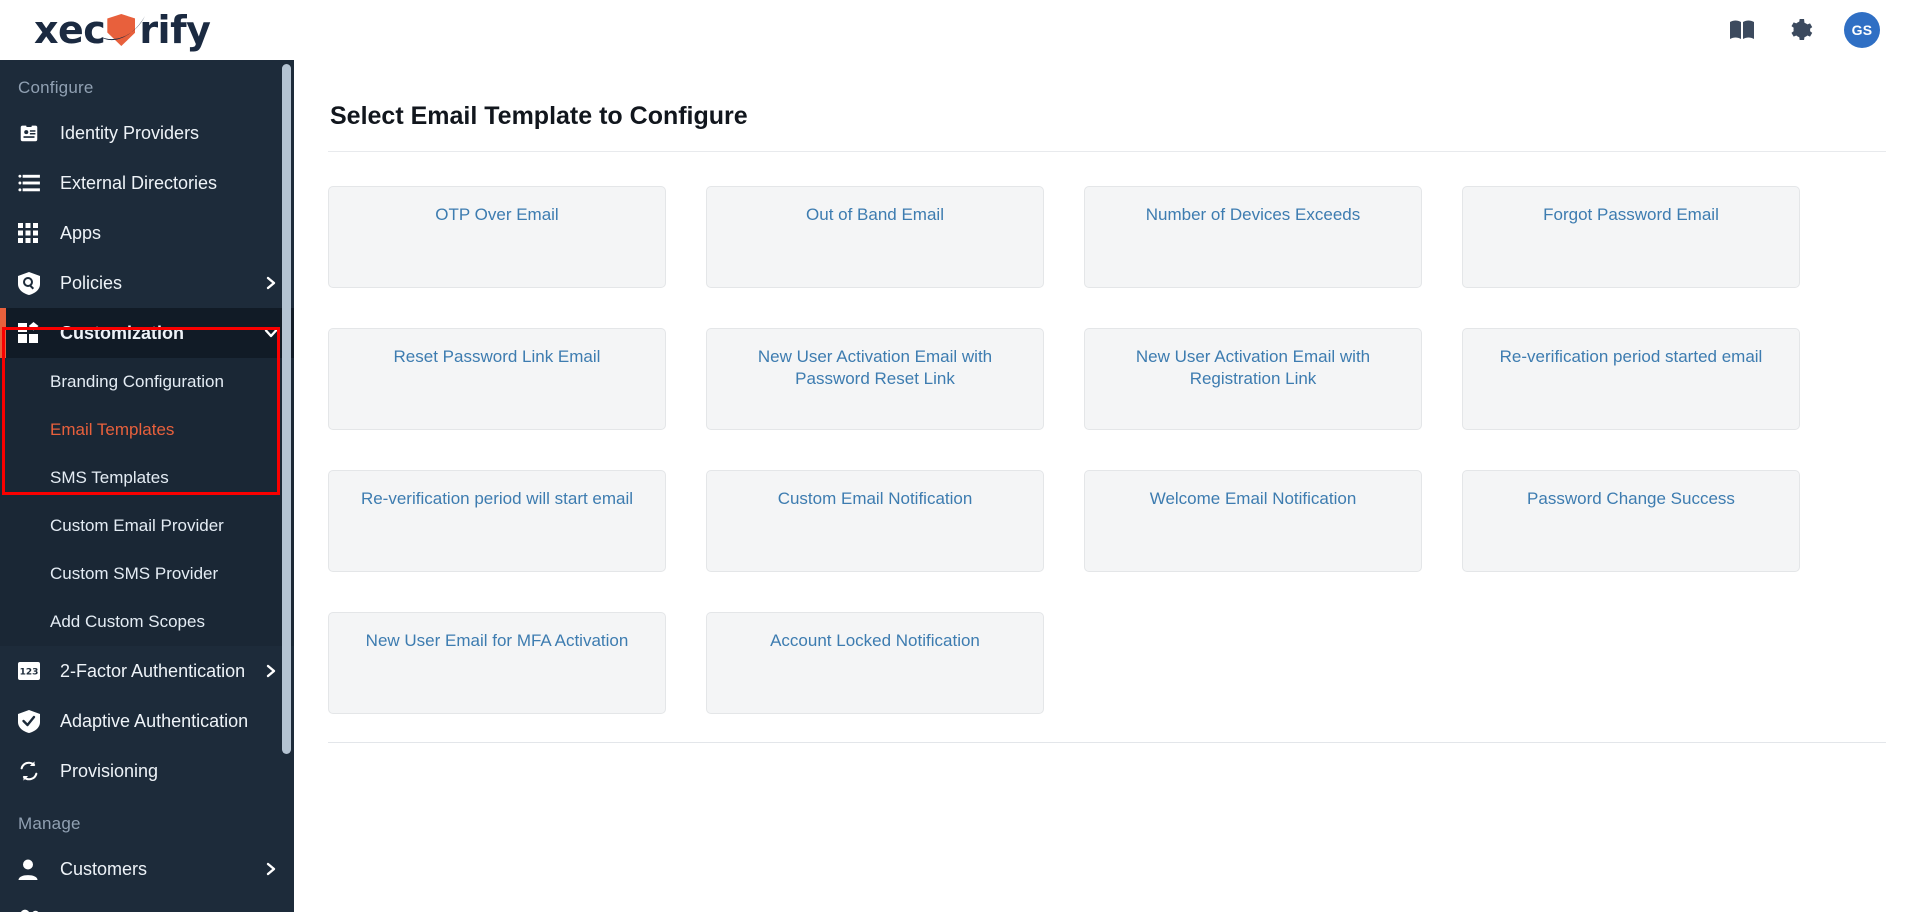 Image resolution: width=1920 pixels, height=912 pixels. I want to click on sidebar-sublabel: Add Custom Scopes, so click(127, 621).